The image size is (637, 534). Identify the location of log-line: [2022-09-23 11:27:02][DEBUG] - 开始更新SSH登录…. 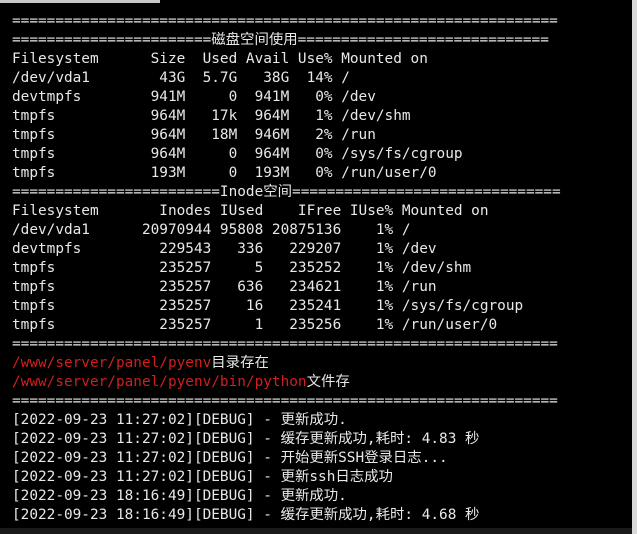
(230, 458).